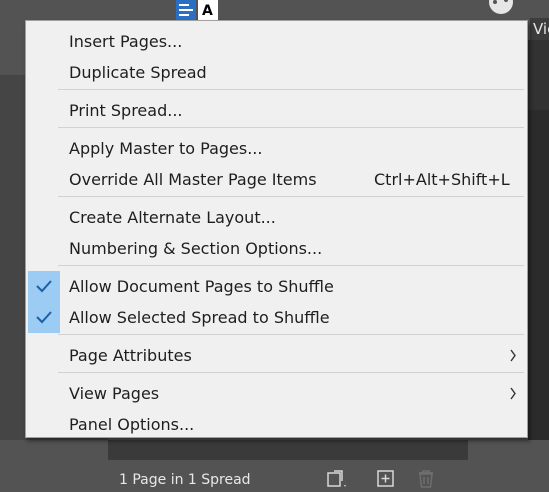 Image resolution: width=549 pixels, height=492 pixels. Describe the element at coordinates (386, 479) in the screenshot. I see `new-page-icon` at that location.